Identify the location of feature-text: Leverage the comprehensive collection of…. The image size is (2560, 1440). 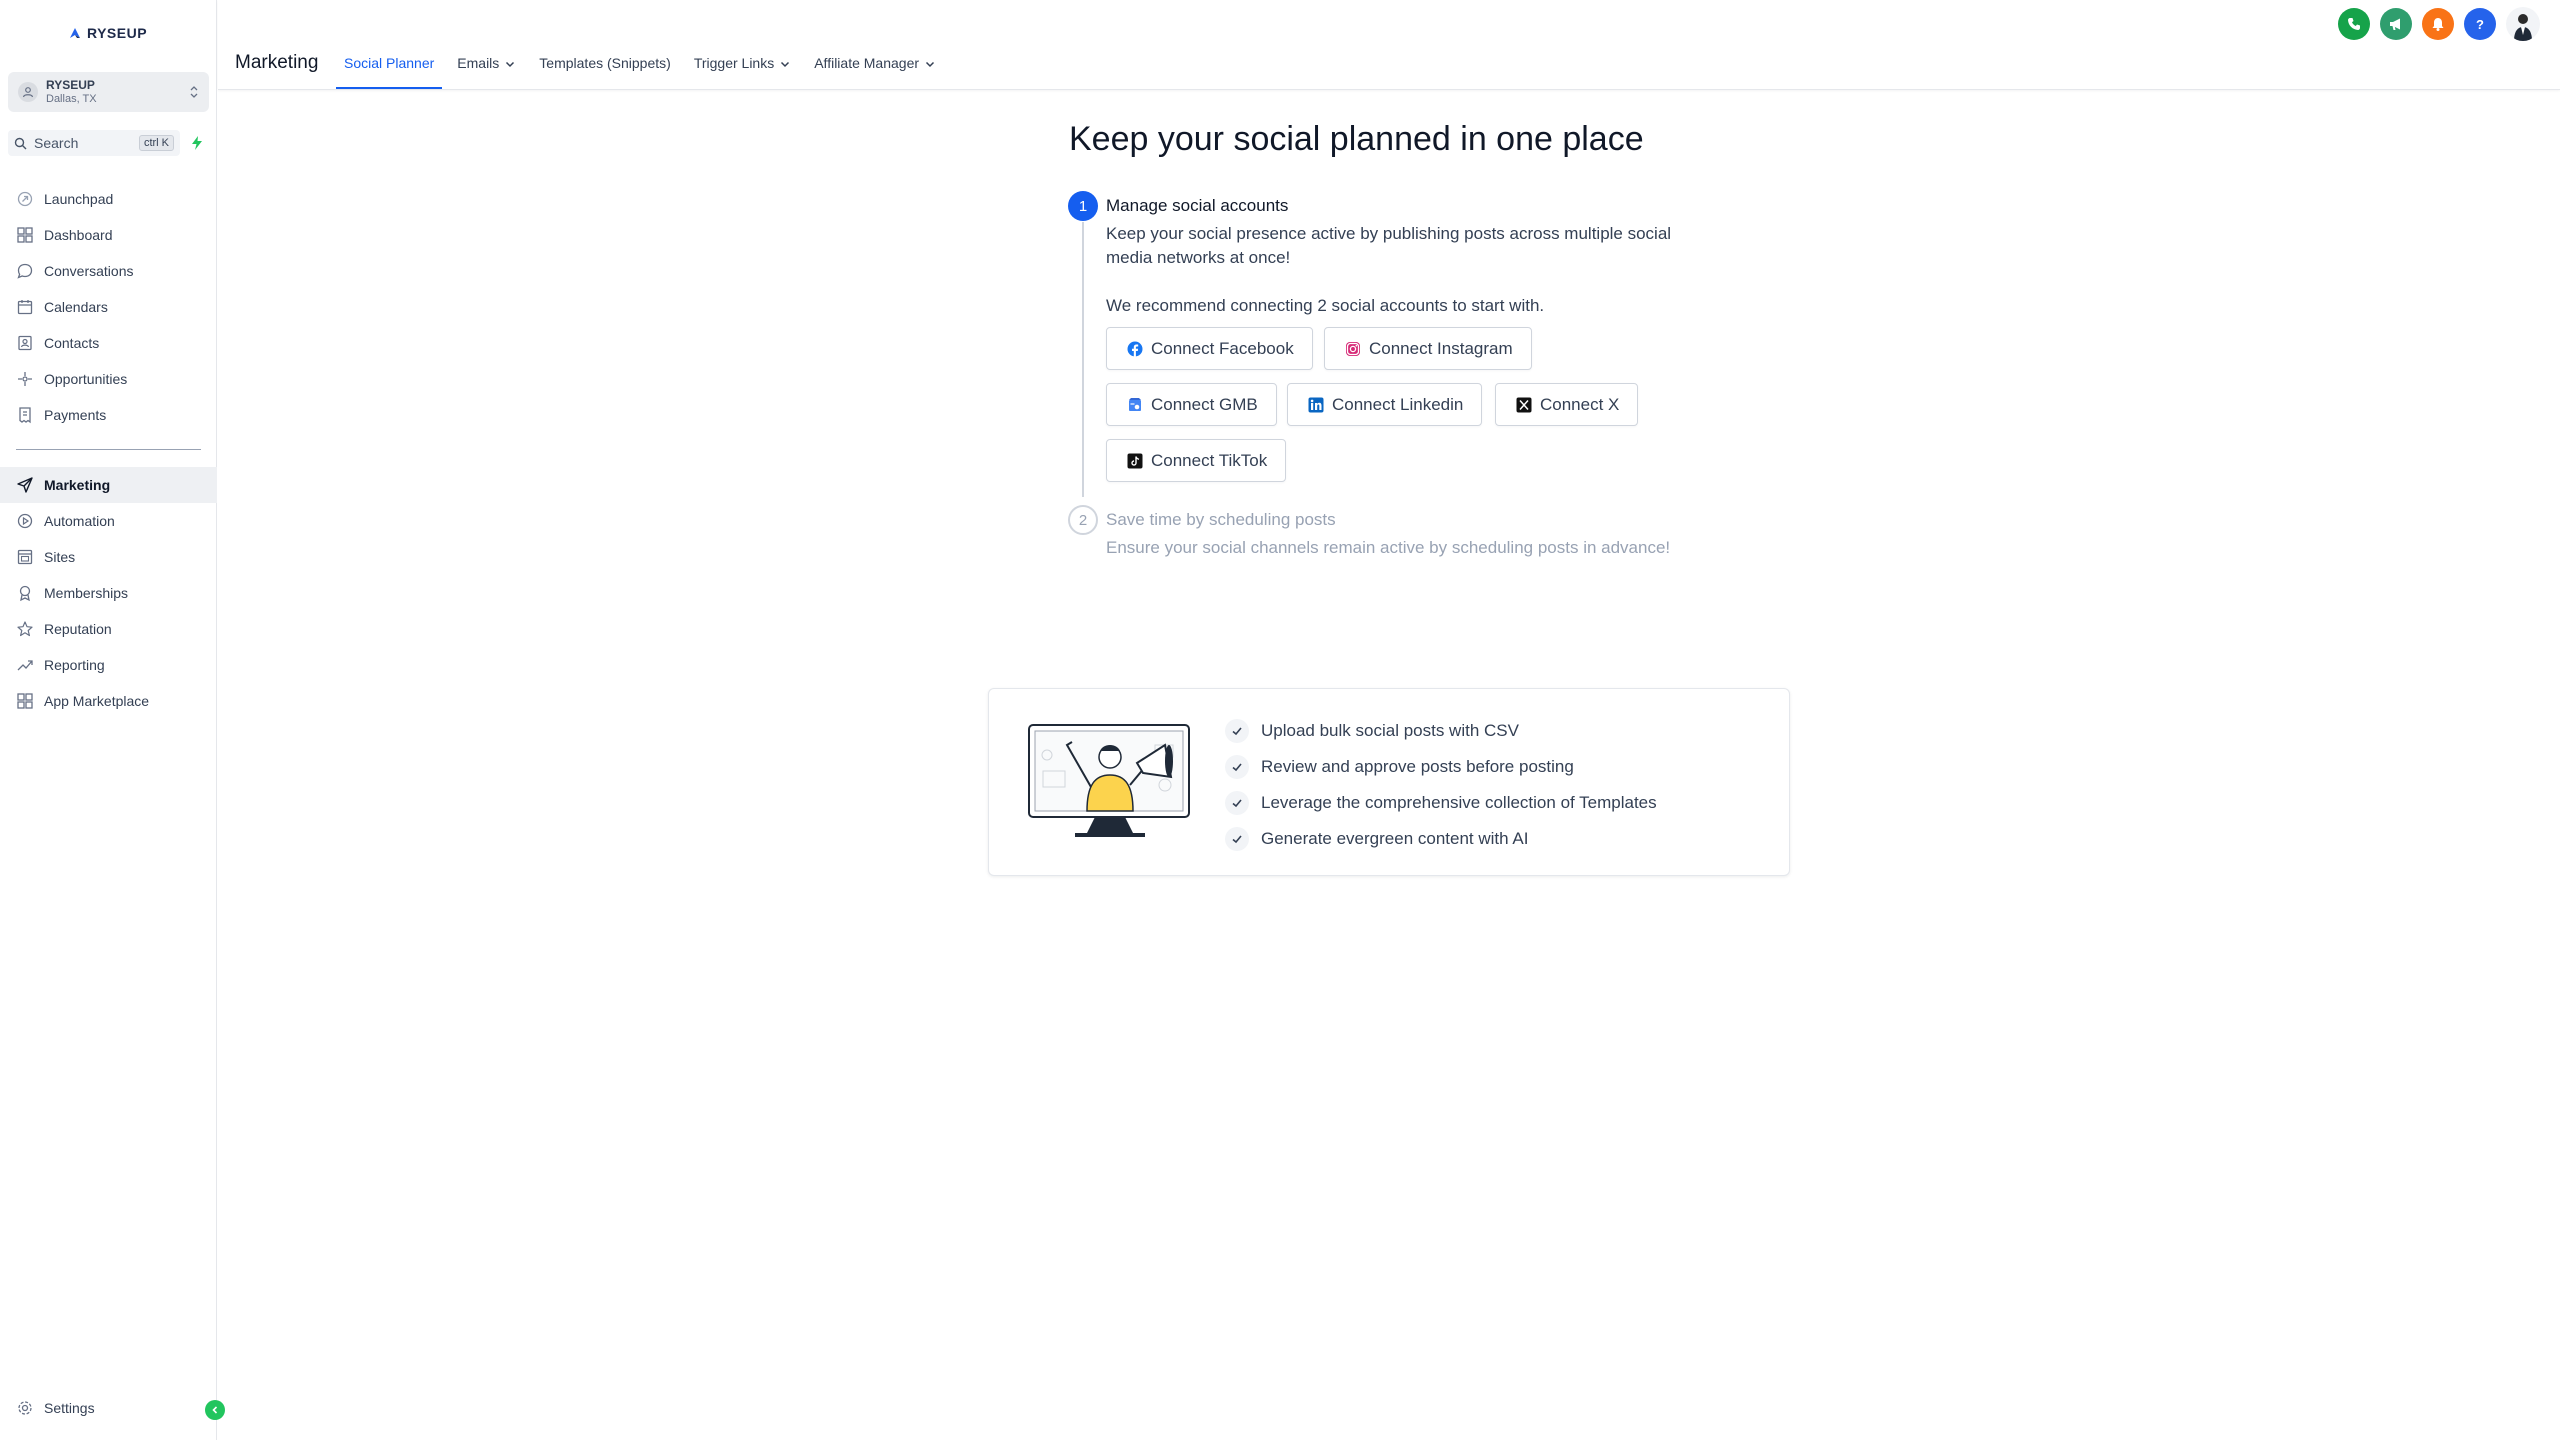
(1459, 802).